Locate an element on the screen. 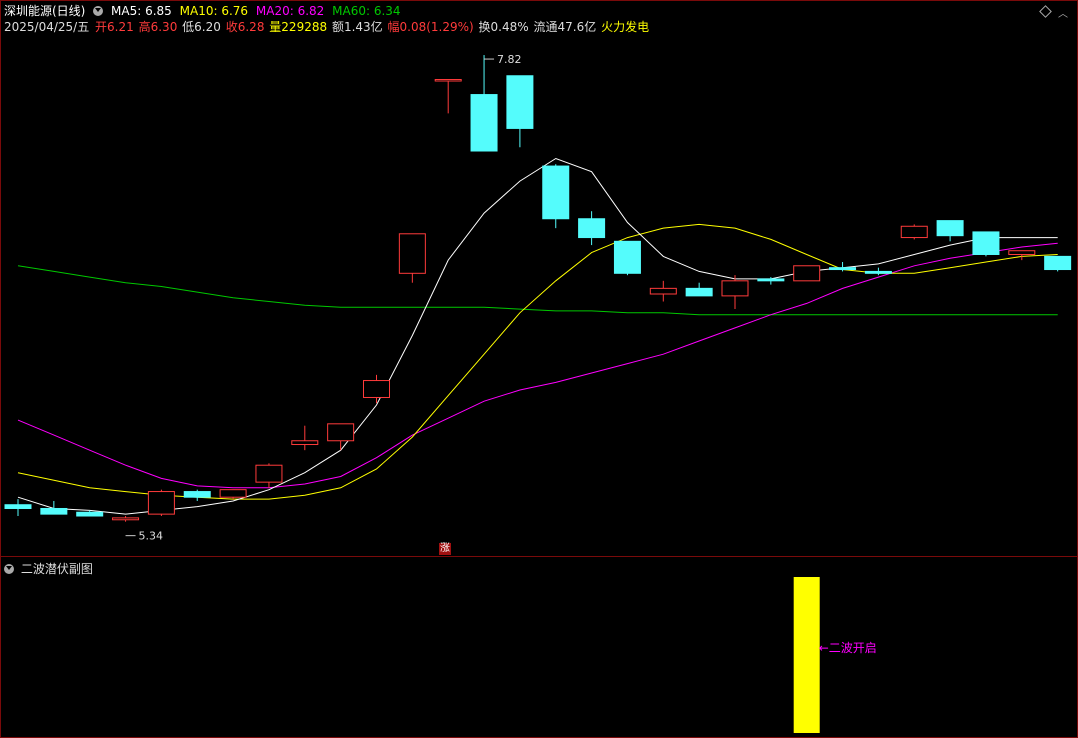  low-label: 5.34 is located at coordinates (151, 536).